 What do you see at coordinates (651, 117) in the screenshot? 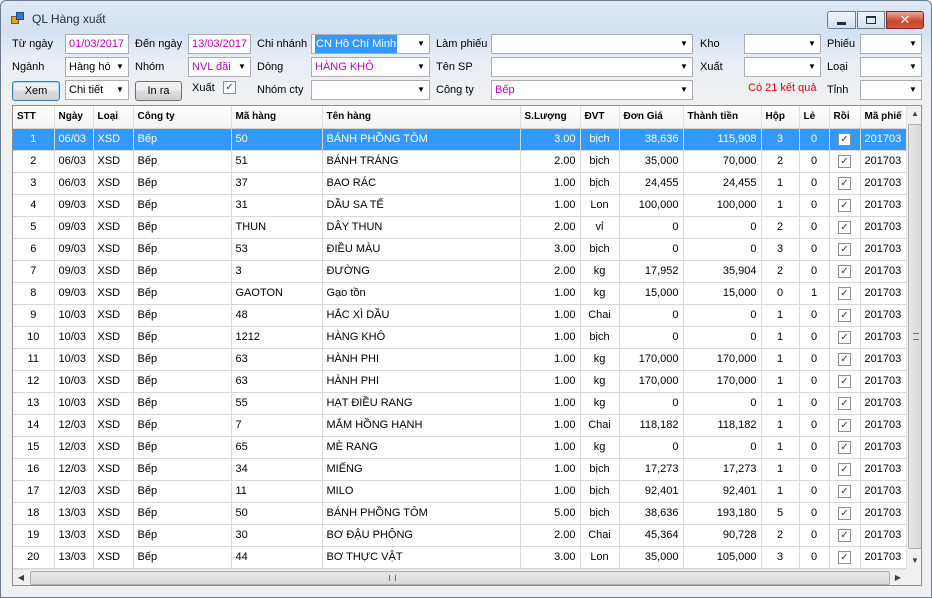
I see `col-header-don-gia: Đơn Giá` at bounding box center [651, 117].